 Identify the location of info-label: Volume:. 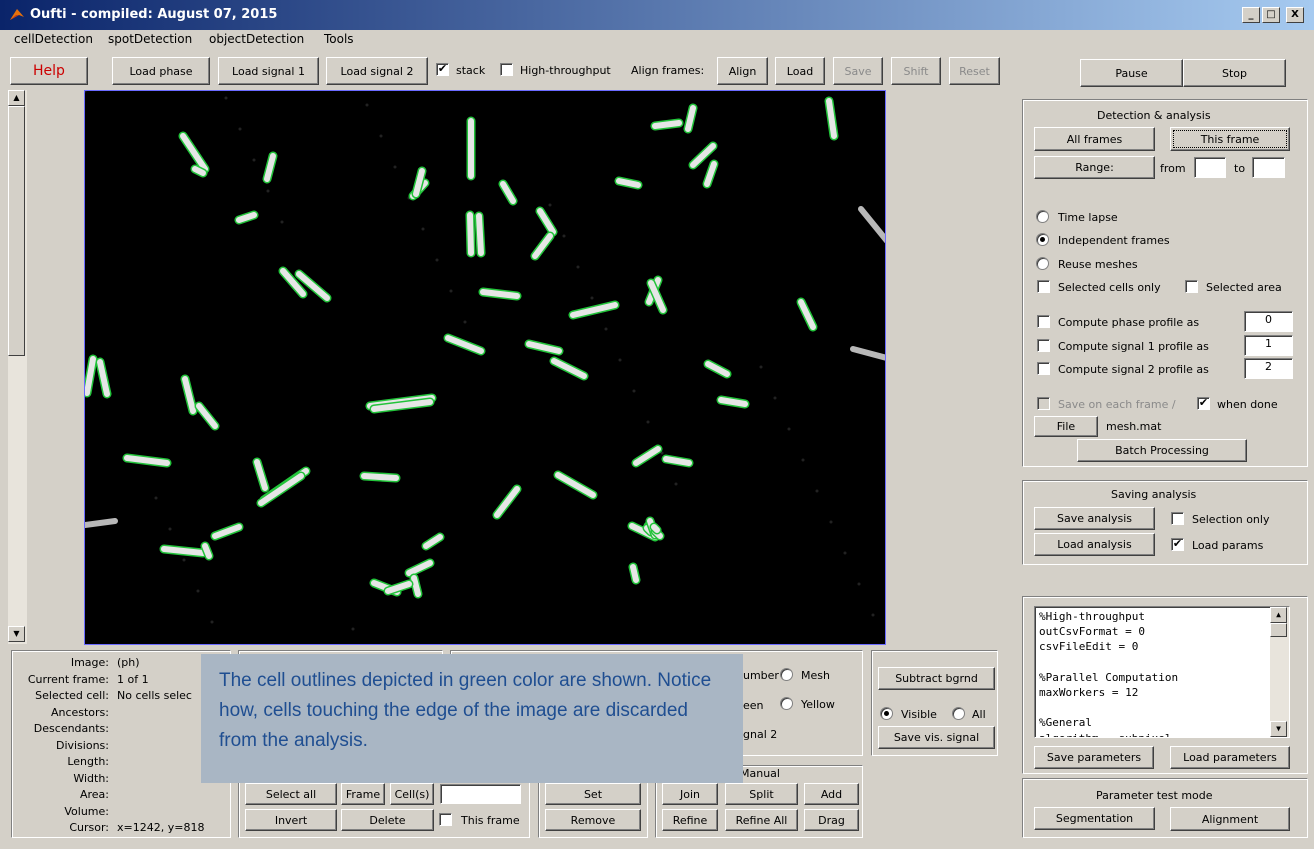
(86, 811).